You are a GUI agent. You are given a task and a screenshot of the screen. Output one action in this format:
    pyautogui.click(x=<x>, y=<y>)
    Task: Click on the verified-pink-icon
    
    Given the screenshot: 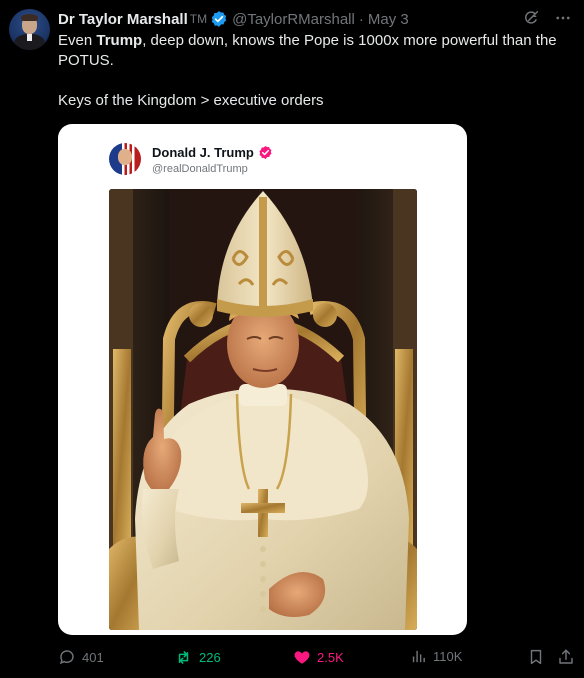 What is the action you would take?
    pyautogui.click(x=265, y=152)
    